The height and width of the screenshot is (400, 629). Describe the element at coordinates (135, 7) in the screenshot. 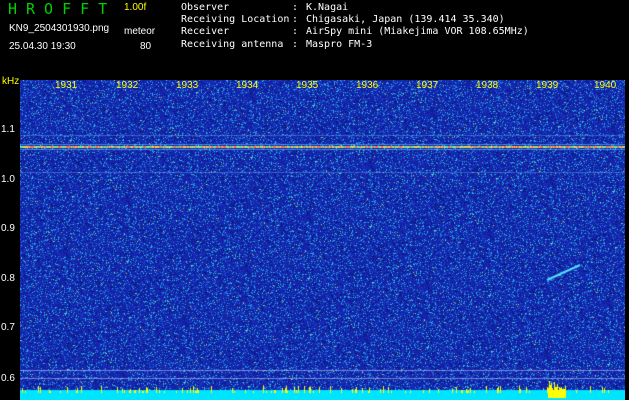

I see `version-label: 1.00f` at that location.